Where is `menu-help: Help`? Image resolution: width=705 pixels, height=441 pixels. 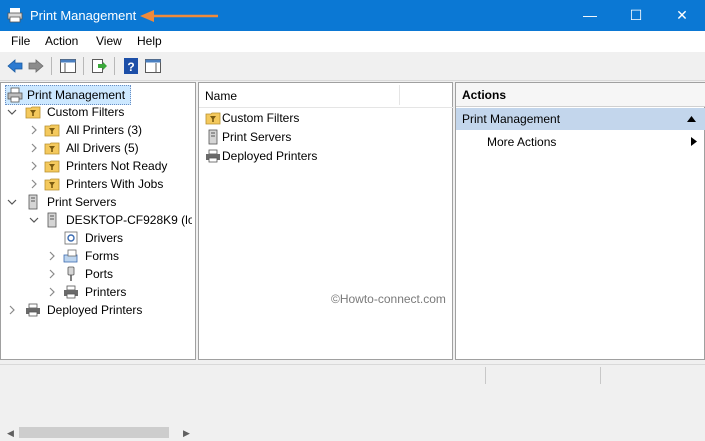
menu-help: Help is located at coordinates (149, 41).